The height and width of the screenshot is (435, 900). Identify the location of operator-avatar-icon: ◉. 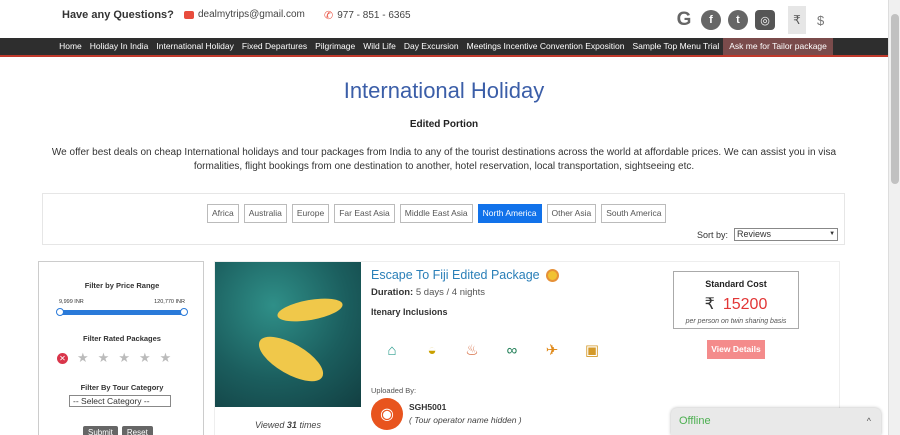
(387, 414).